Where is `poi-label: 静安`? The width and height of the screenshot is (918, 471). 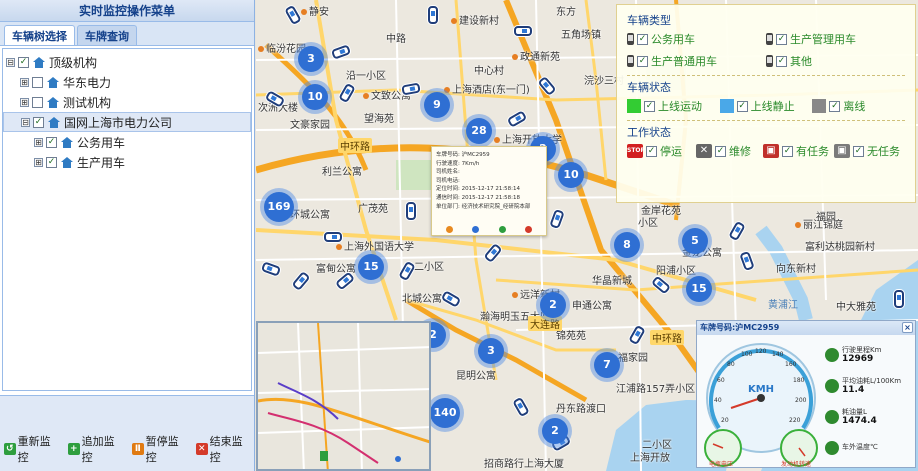
poi-label: 静安 is located at coordinates (315, 10).